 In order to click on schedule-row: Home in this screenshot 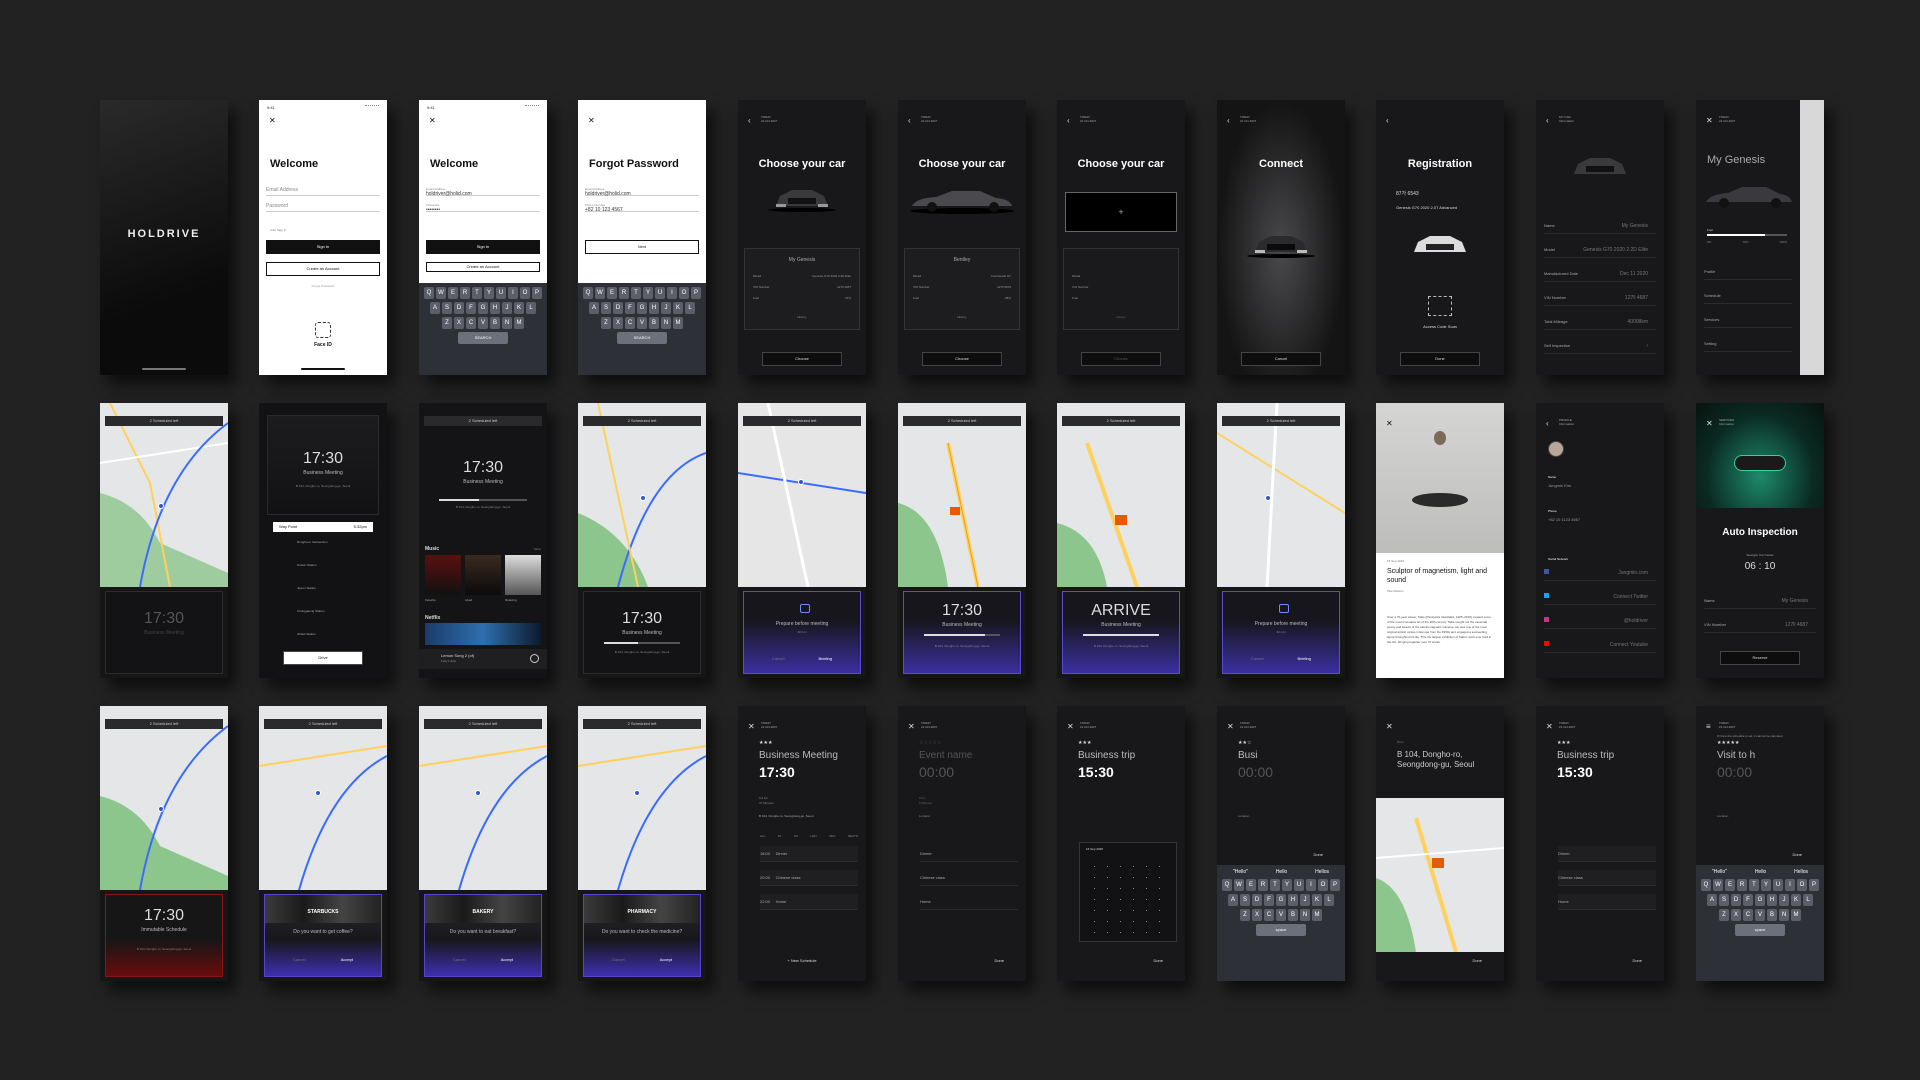, I will do `click(1607, 902)`.